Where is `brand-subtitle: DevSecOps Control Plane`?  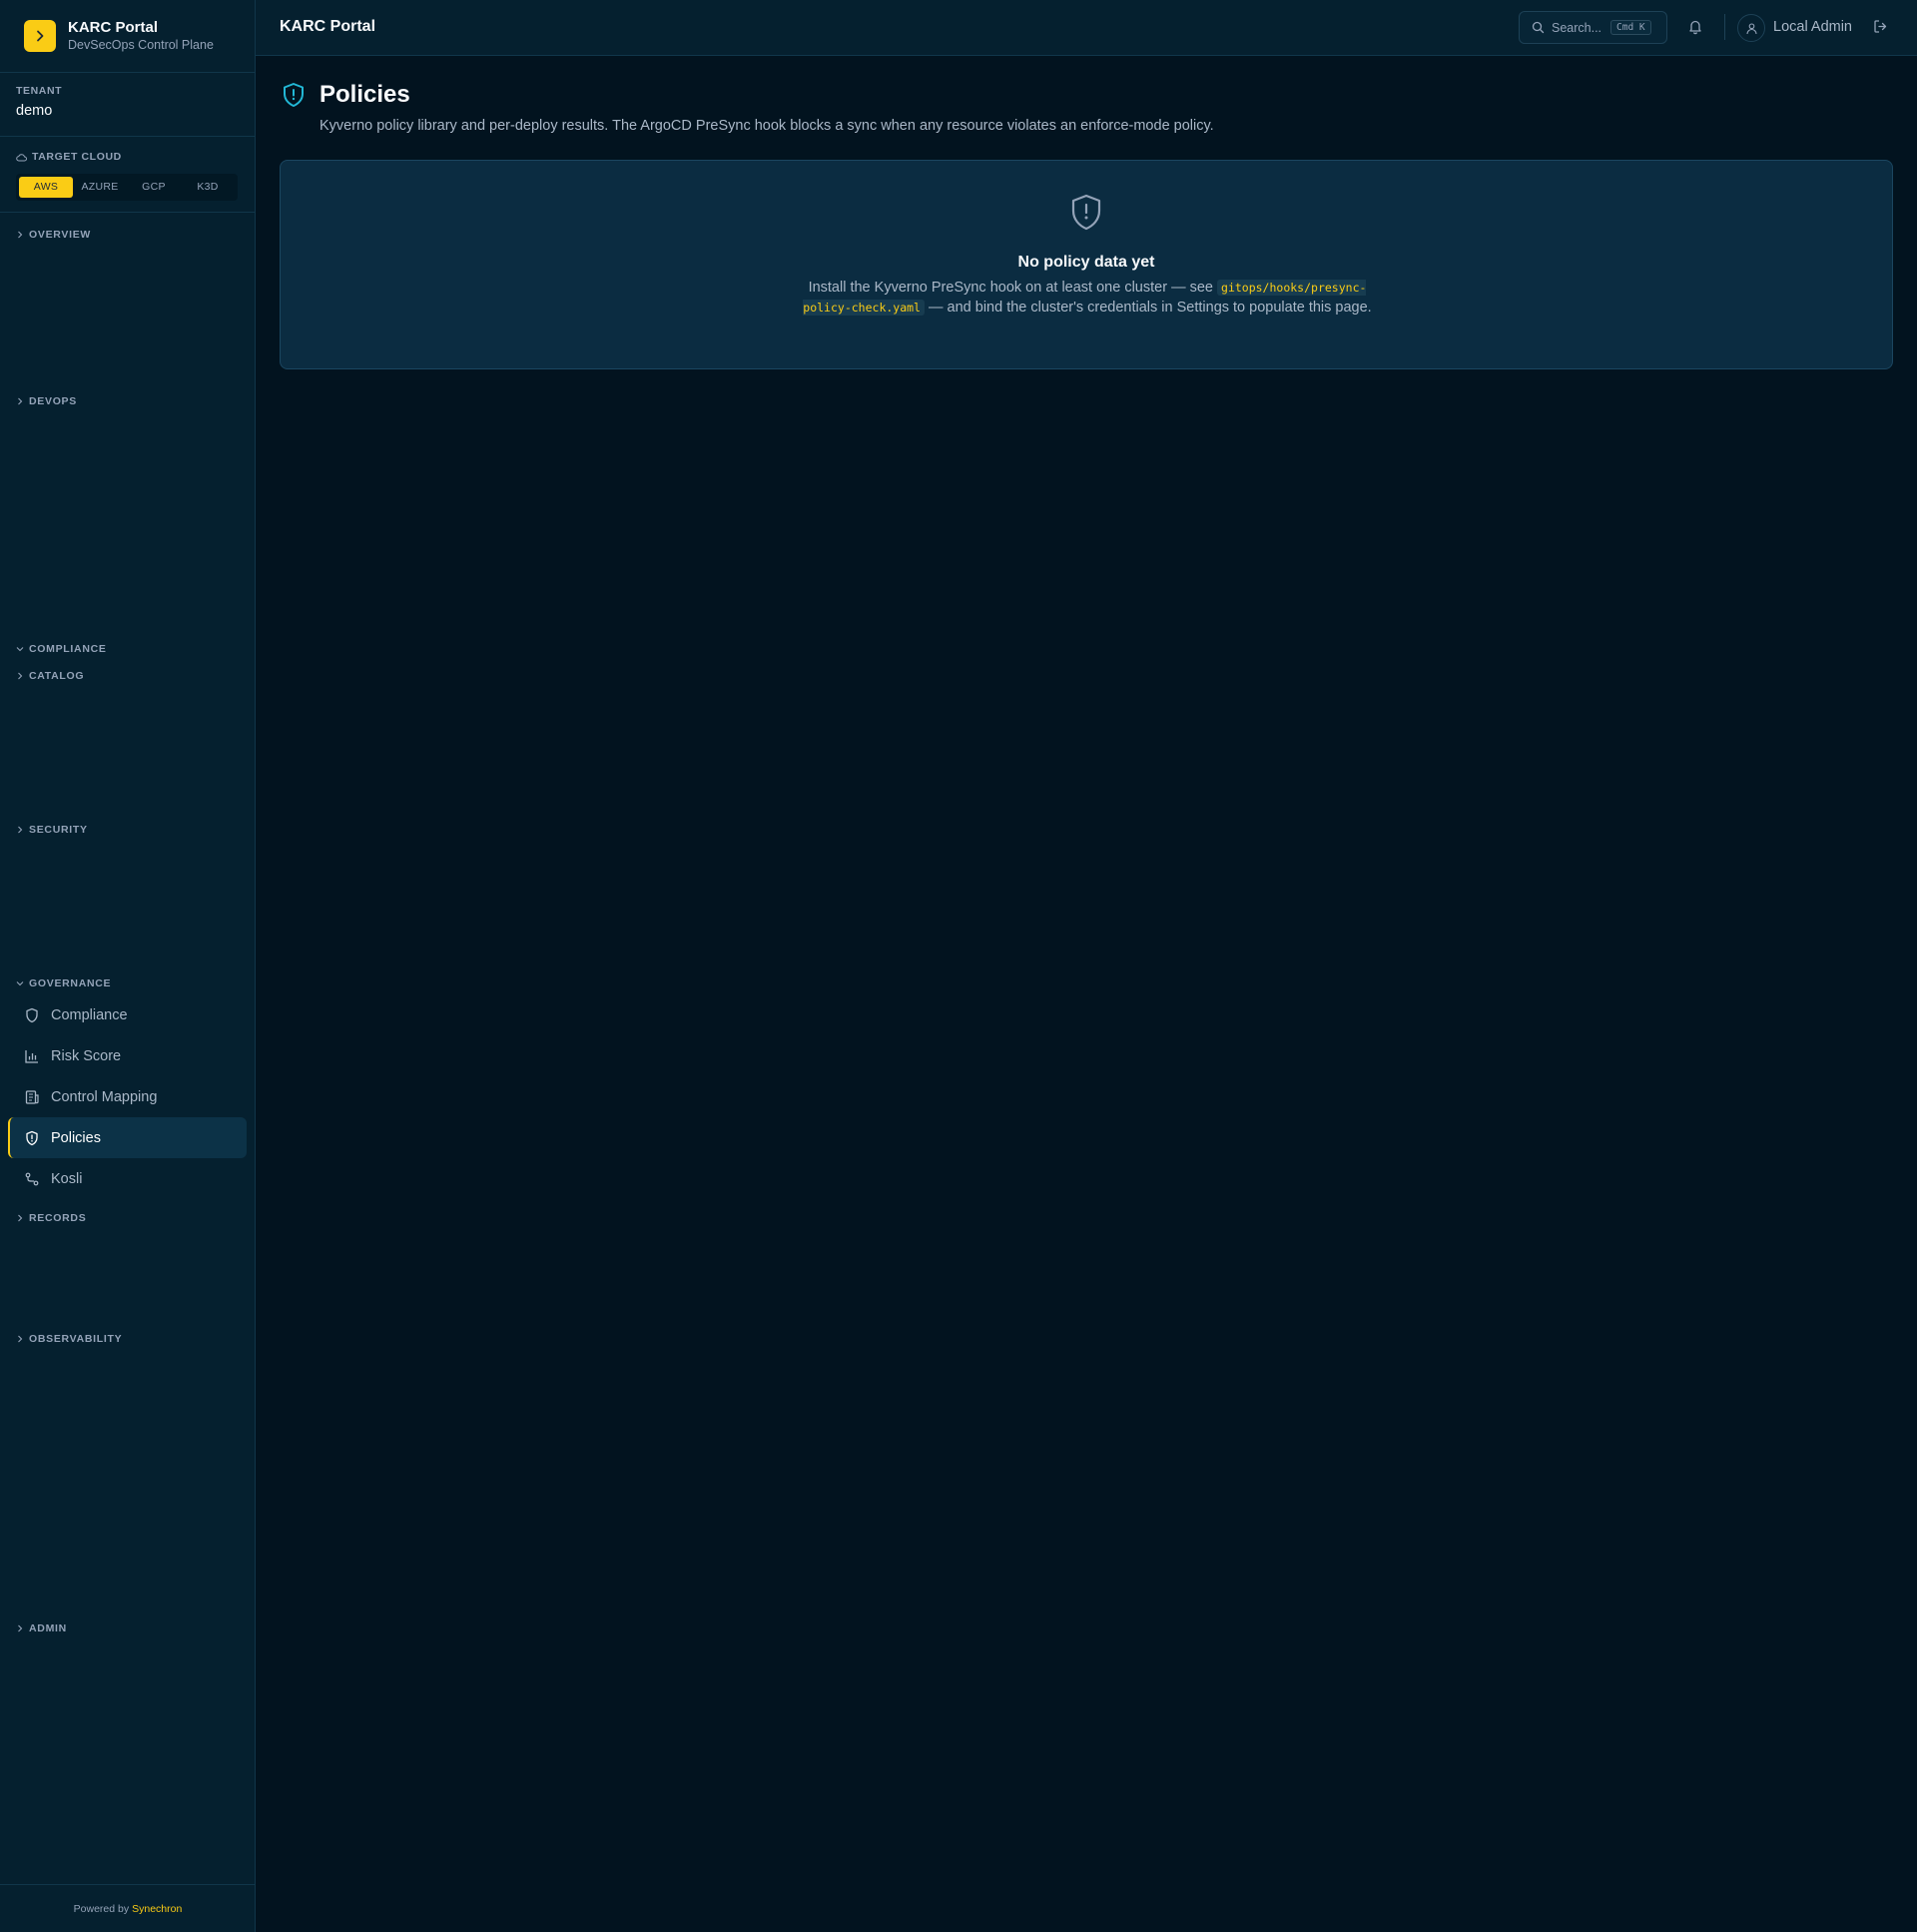 brand-subtitle: DevSecOps Control Plane is located at coordinates (141, 44).